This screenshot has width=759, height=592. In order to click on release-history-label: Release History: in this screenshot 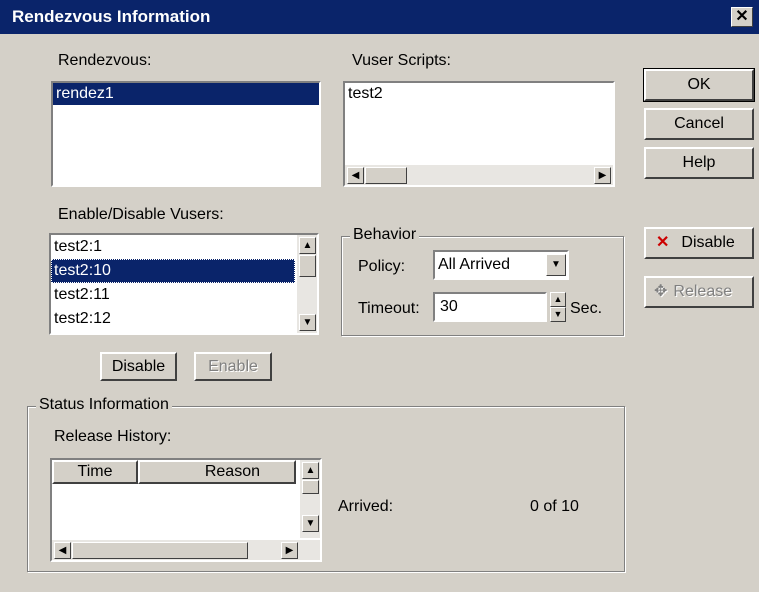, I will do `click(113, 436)`.